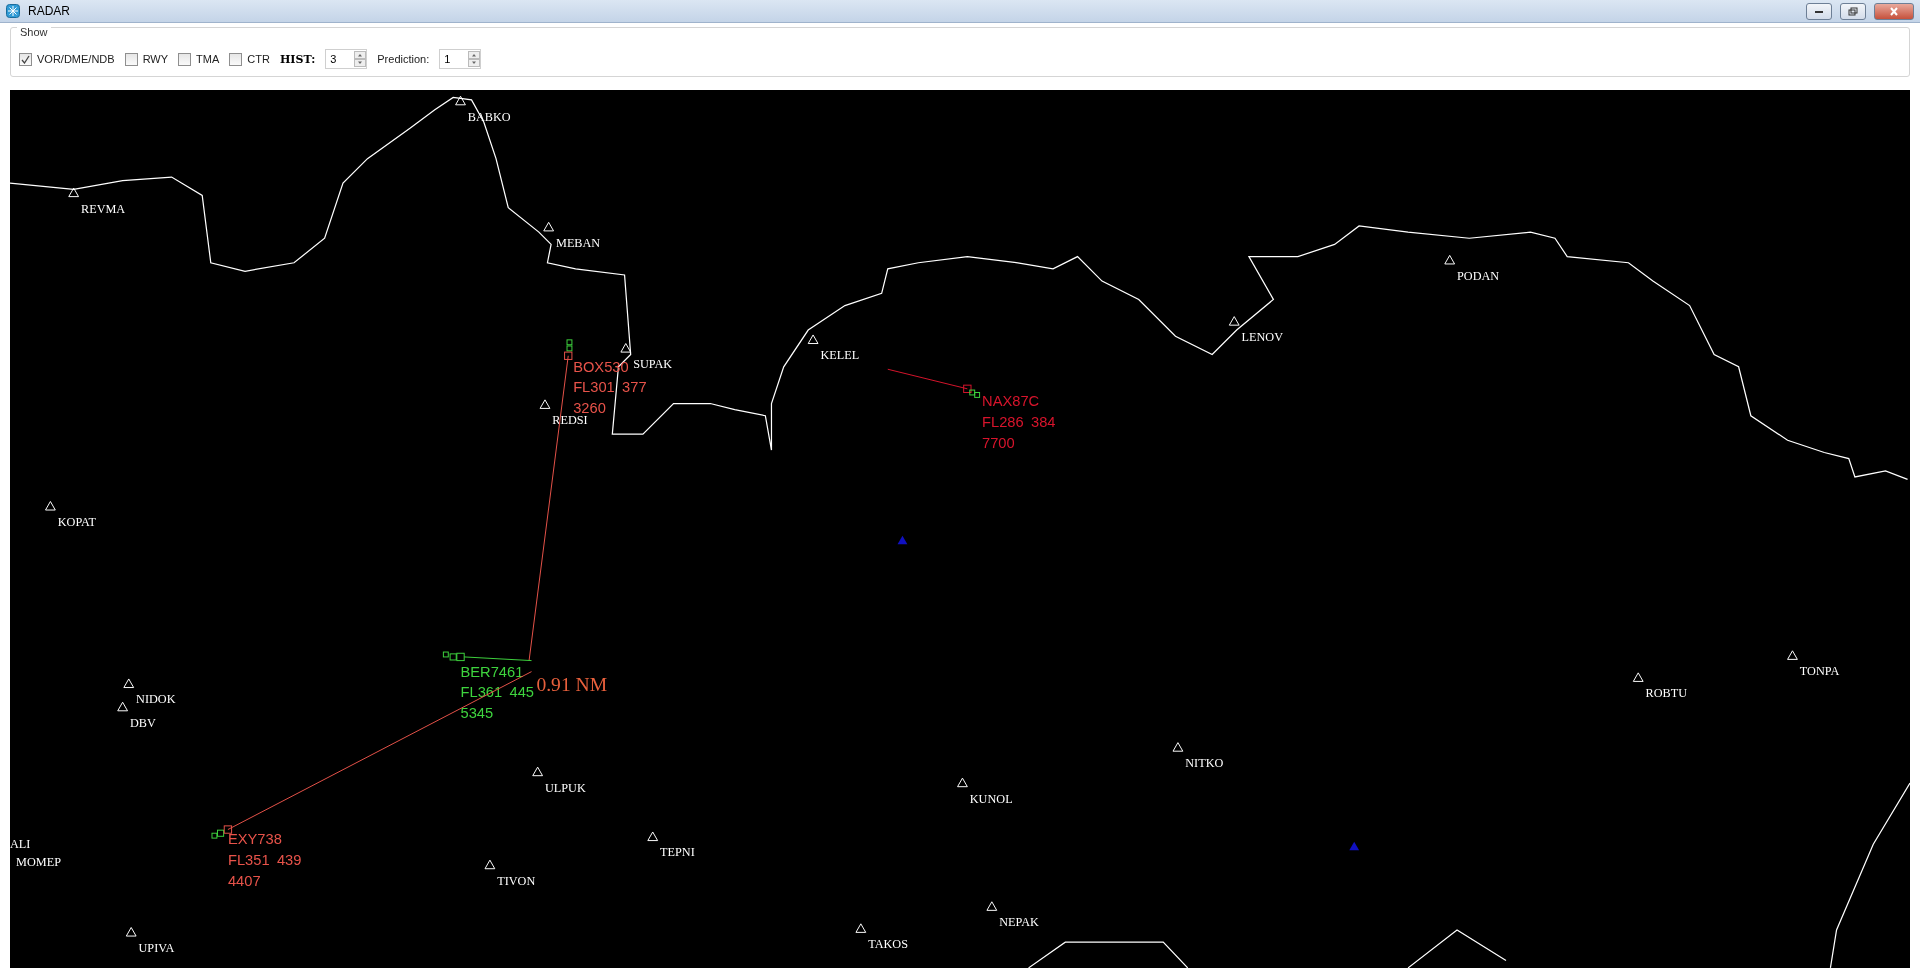  What do you see at coordinates (77, 521) in the screenshot?
I see `waypoint-label: KOPAT` at bounding box center [77, 521].